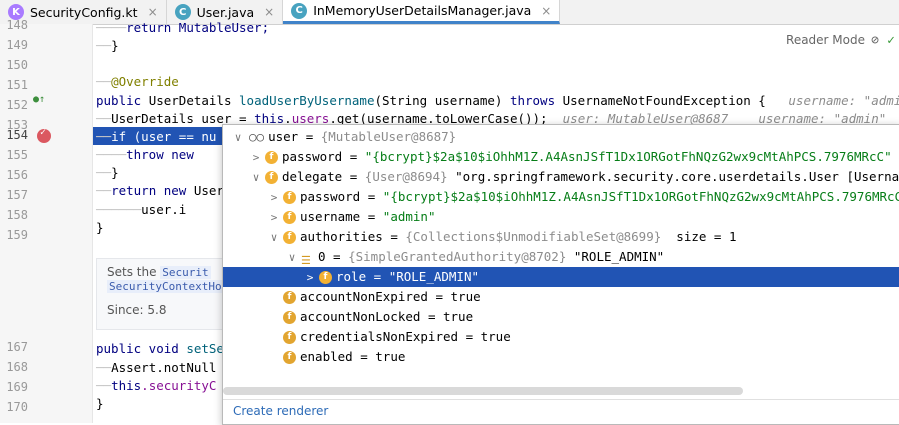 Image resolution: width=899 pixels, height=425 pixels. What do you see at coordinates (388, 136) in the screenshot?
I see `variable-type: {MutableUser@8687}` at bounding box center [388, 136].